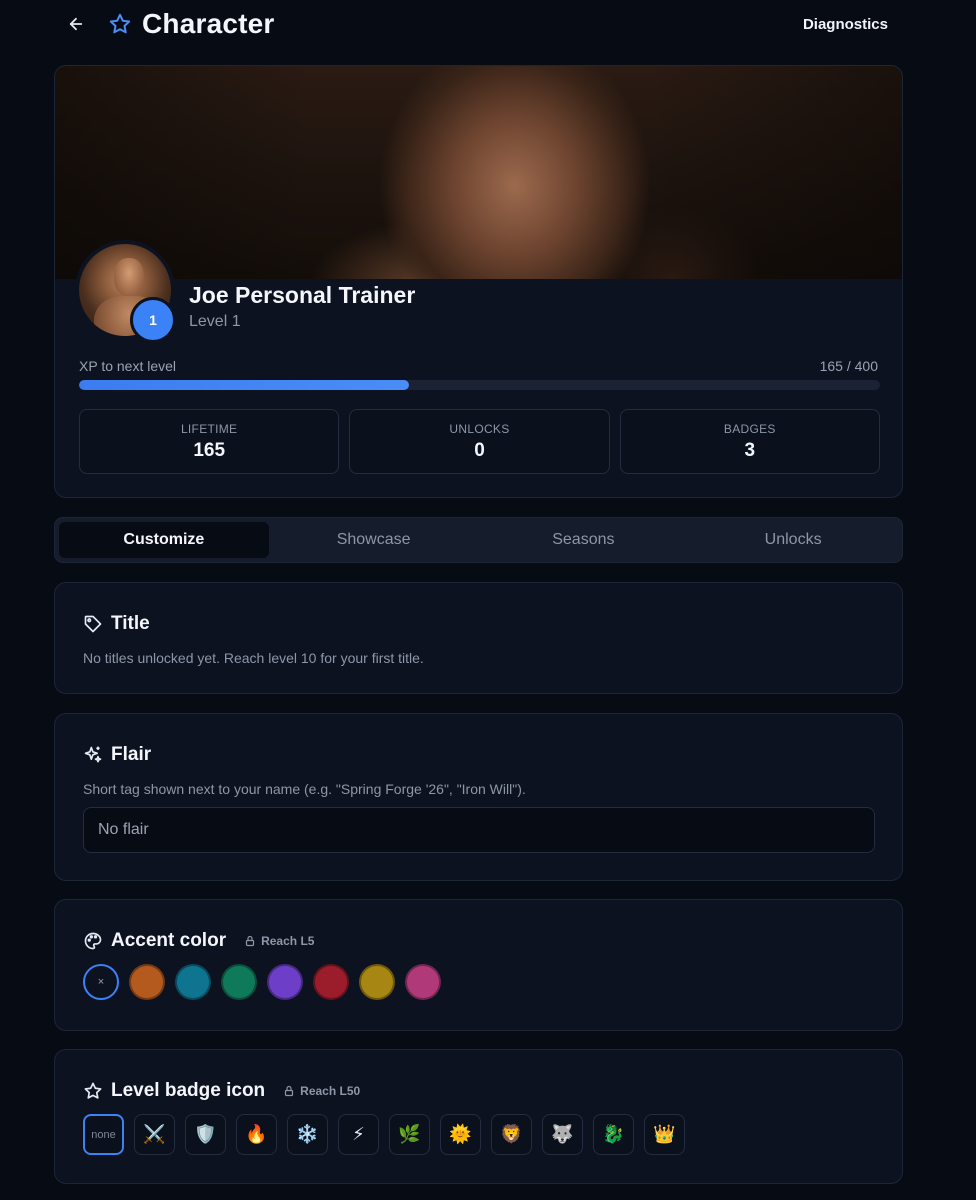 The width and height of the screenshot is (976, 1200). Describe the element at coordinates (478, 965) in the screenshot. I see `accent-color-section: Accent color Reach L5 ×` at that location.